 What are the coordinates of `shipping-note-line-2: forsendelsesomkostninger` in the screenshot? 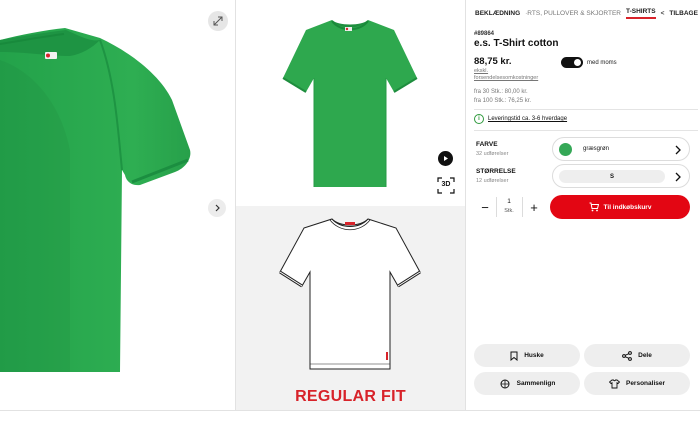 It's located at (506, 78).